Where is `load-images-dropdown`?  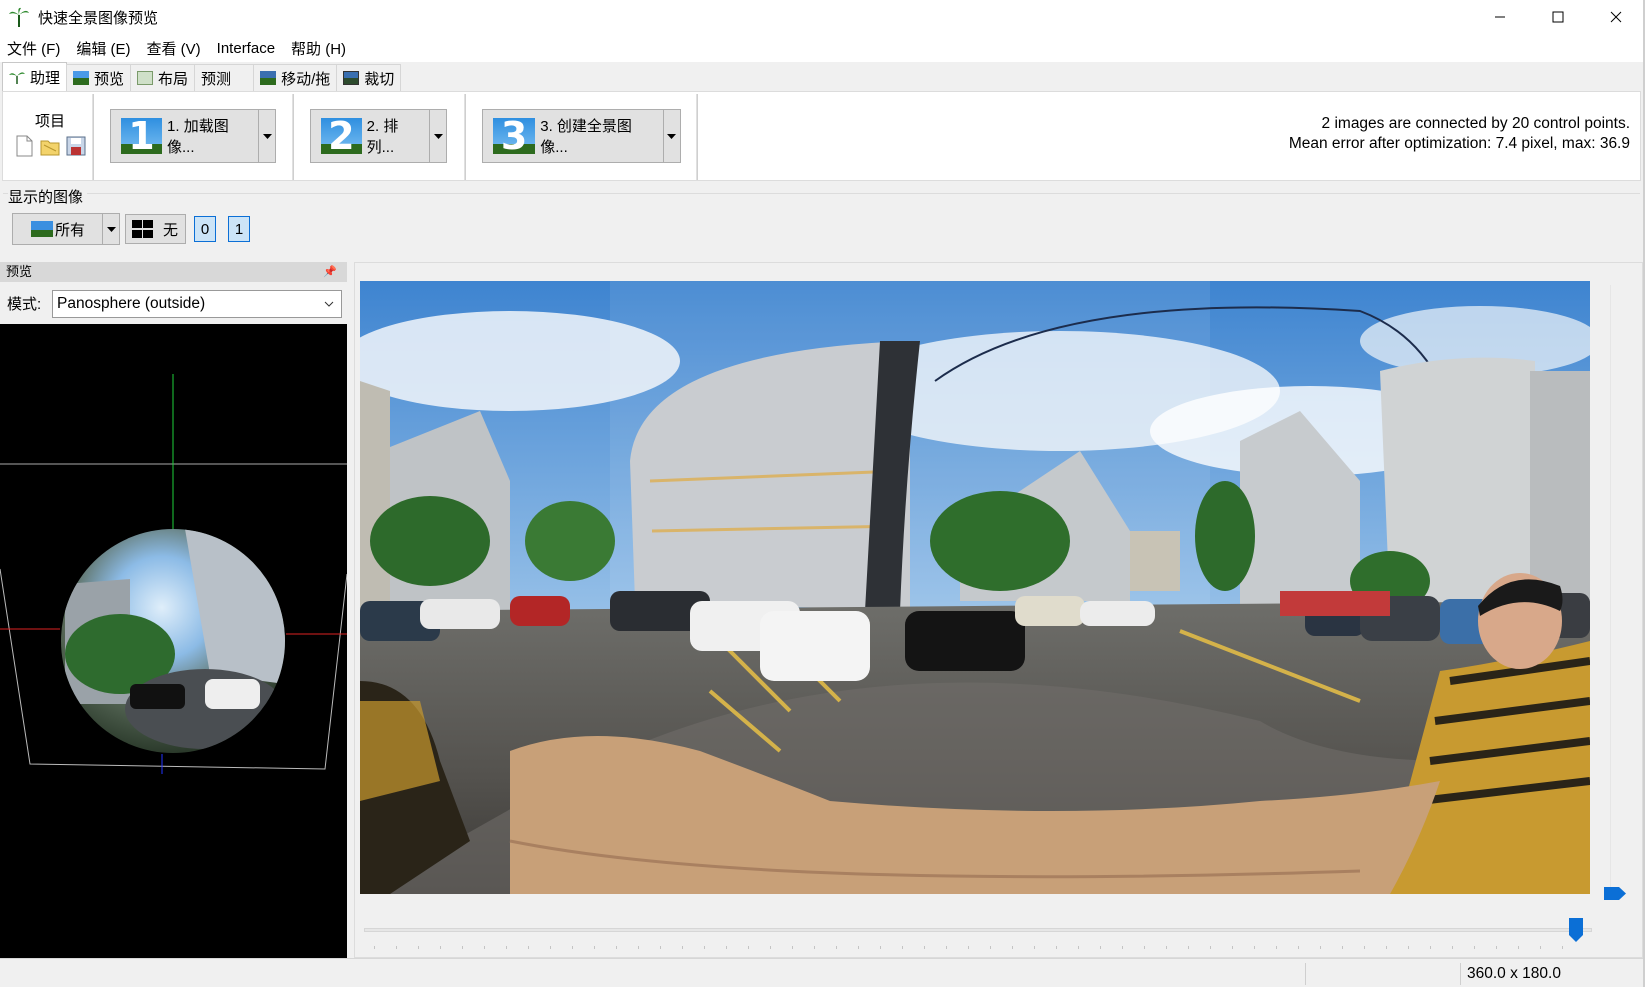
load-images-dropdown is located at coordinates (266, 136).